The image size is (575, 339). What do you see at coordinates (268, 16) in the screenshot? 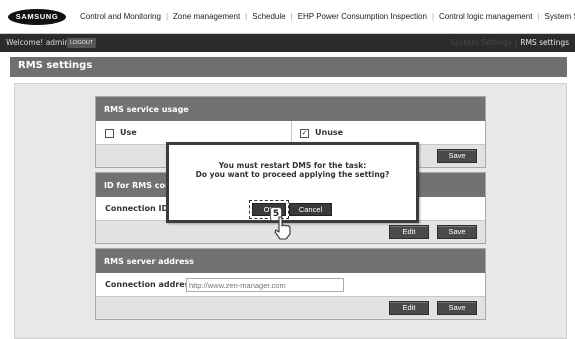
I see `menu-schedule: Schedule` at bounding box center [268, 16].